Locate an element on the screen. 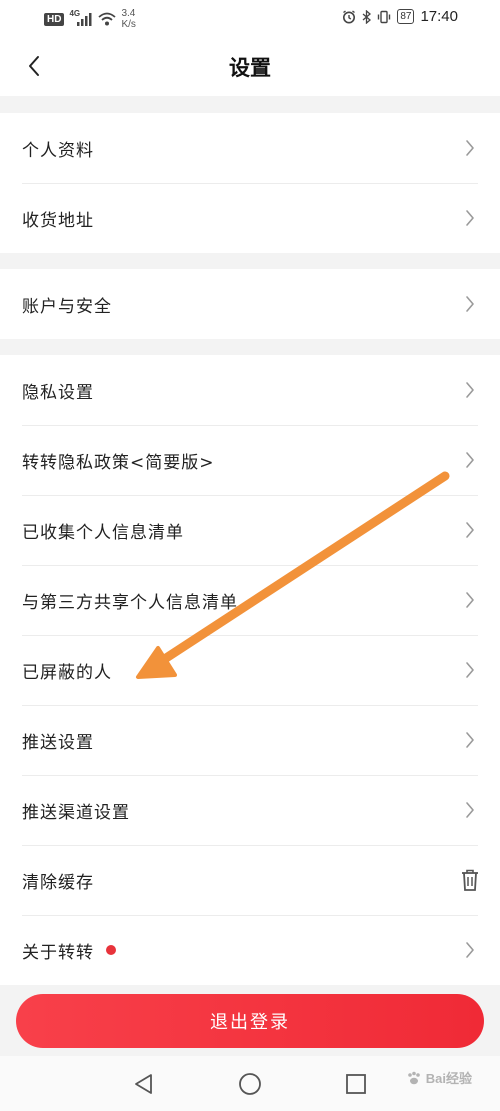 The image size is (500, 1111). settings-row-third-party-info: 与第三方共享个人信息清单 is located at coordinates (250, 600).